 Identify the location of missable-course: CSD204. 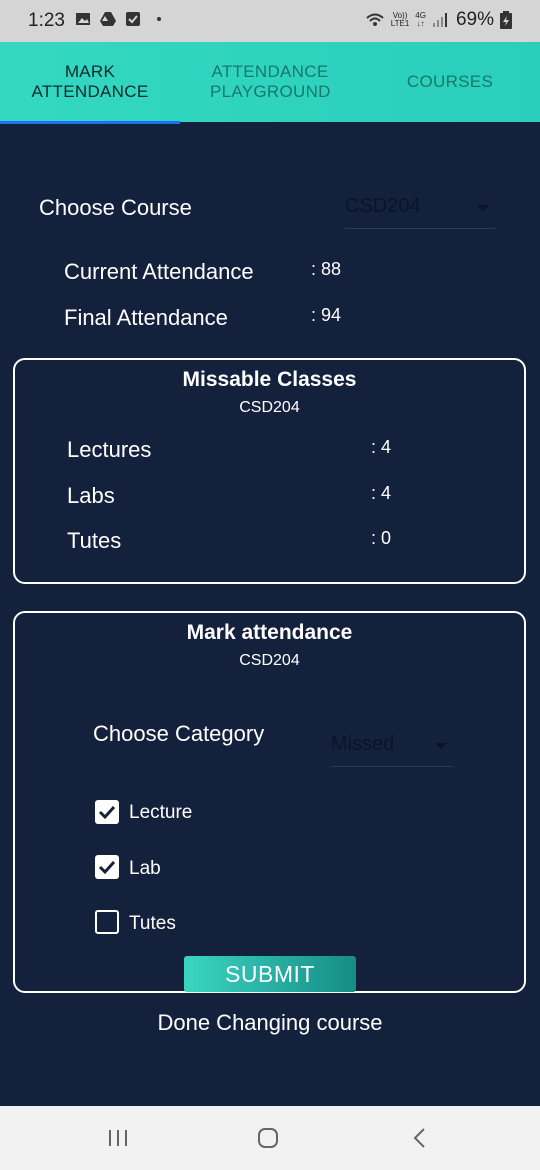
(269, 407).